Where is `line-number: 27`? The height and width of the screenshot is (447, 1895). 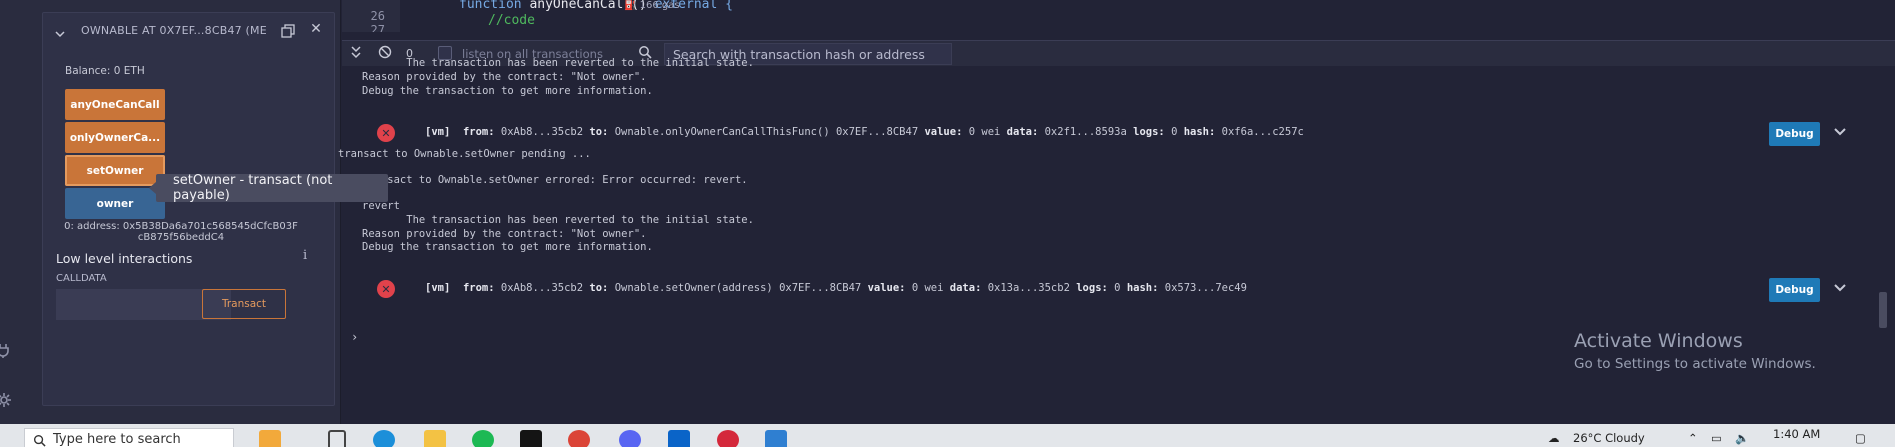 line-number: 27 is located at coordinates (377, 27).